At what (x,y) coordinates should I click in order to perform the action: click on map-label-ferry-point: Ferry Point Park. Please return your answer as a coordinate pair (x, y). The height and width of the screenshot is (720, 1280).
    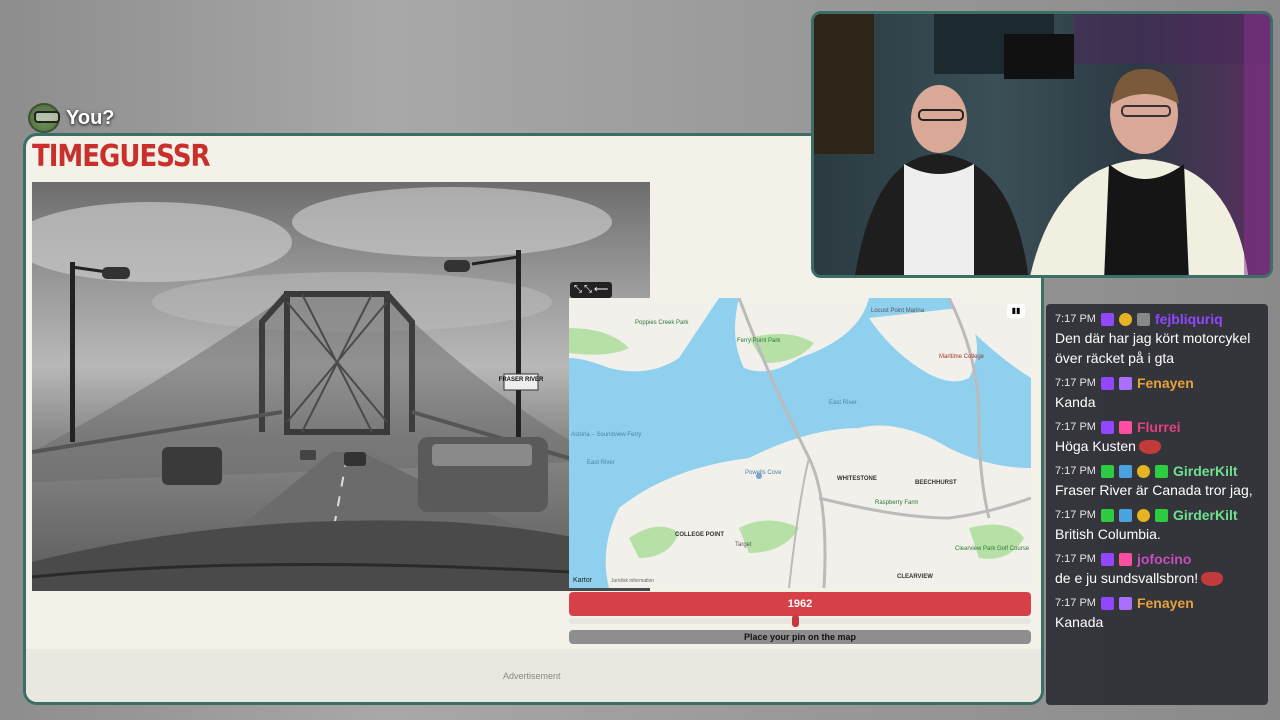
    Looking at the image, I should click on (759, 341).